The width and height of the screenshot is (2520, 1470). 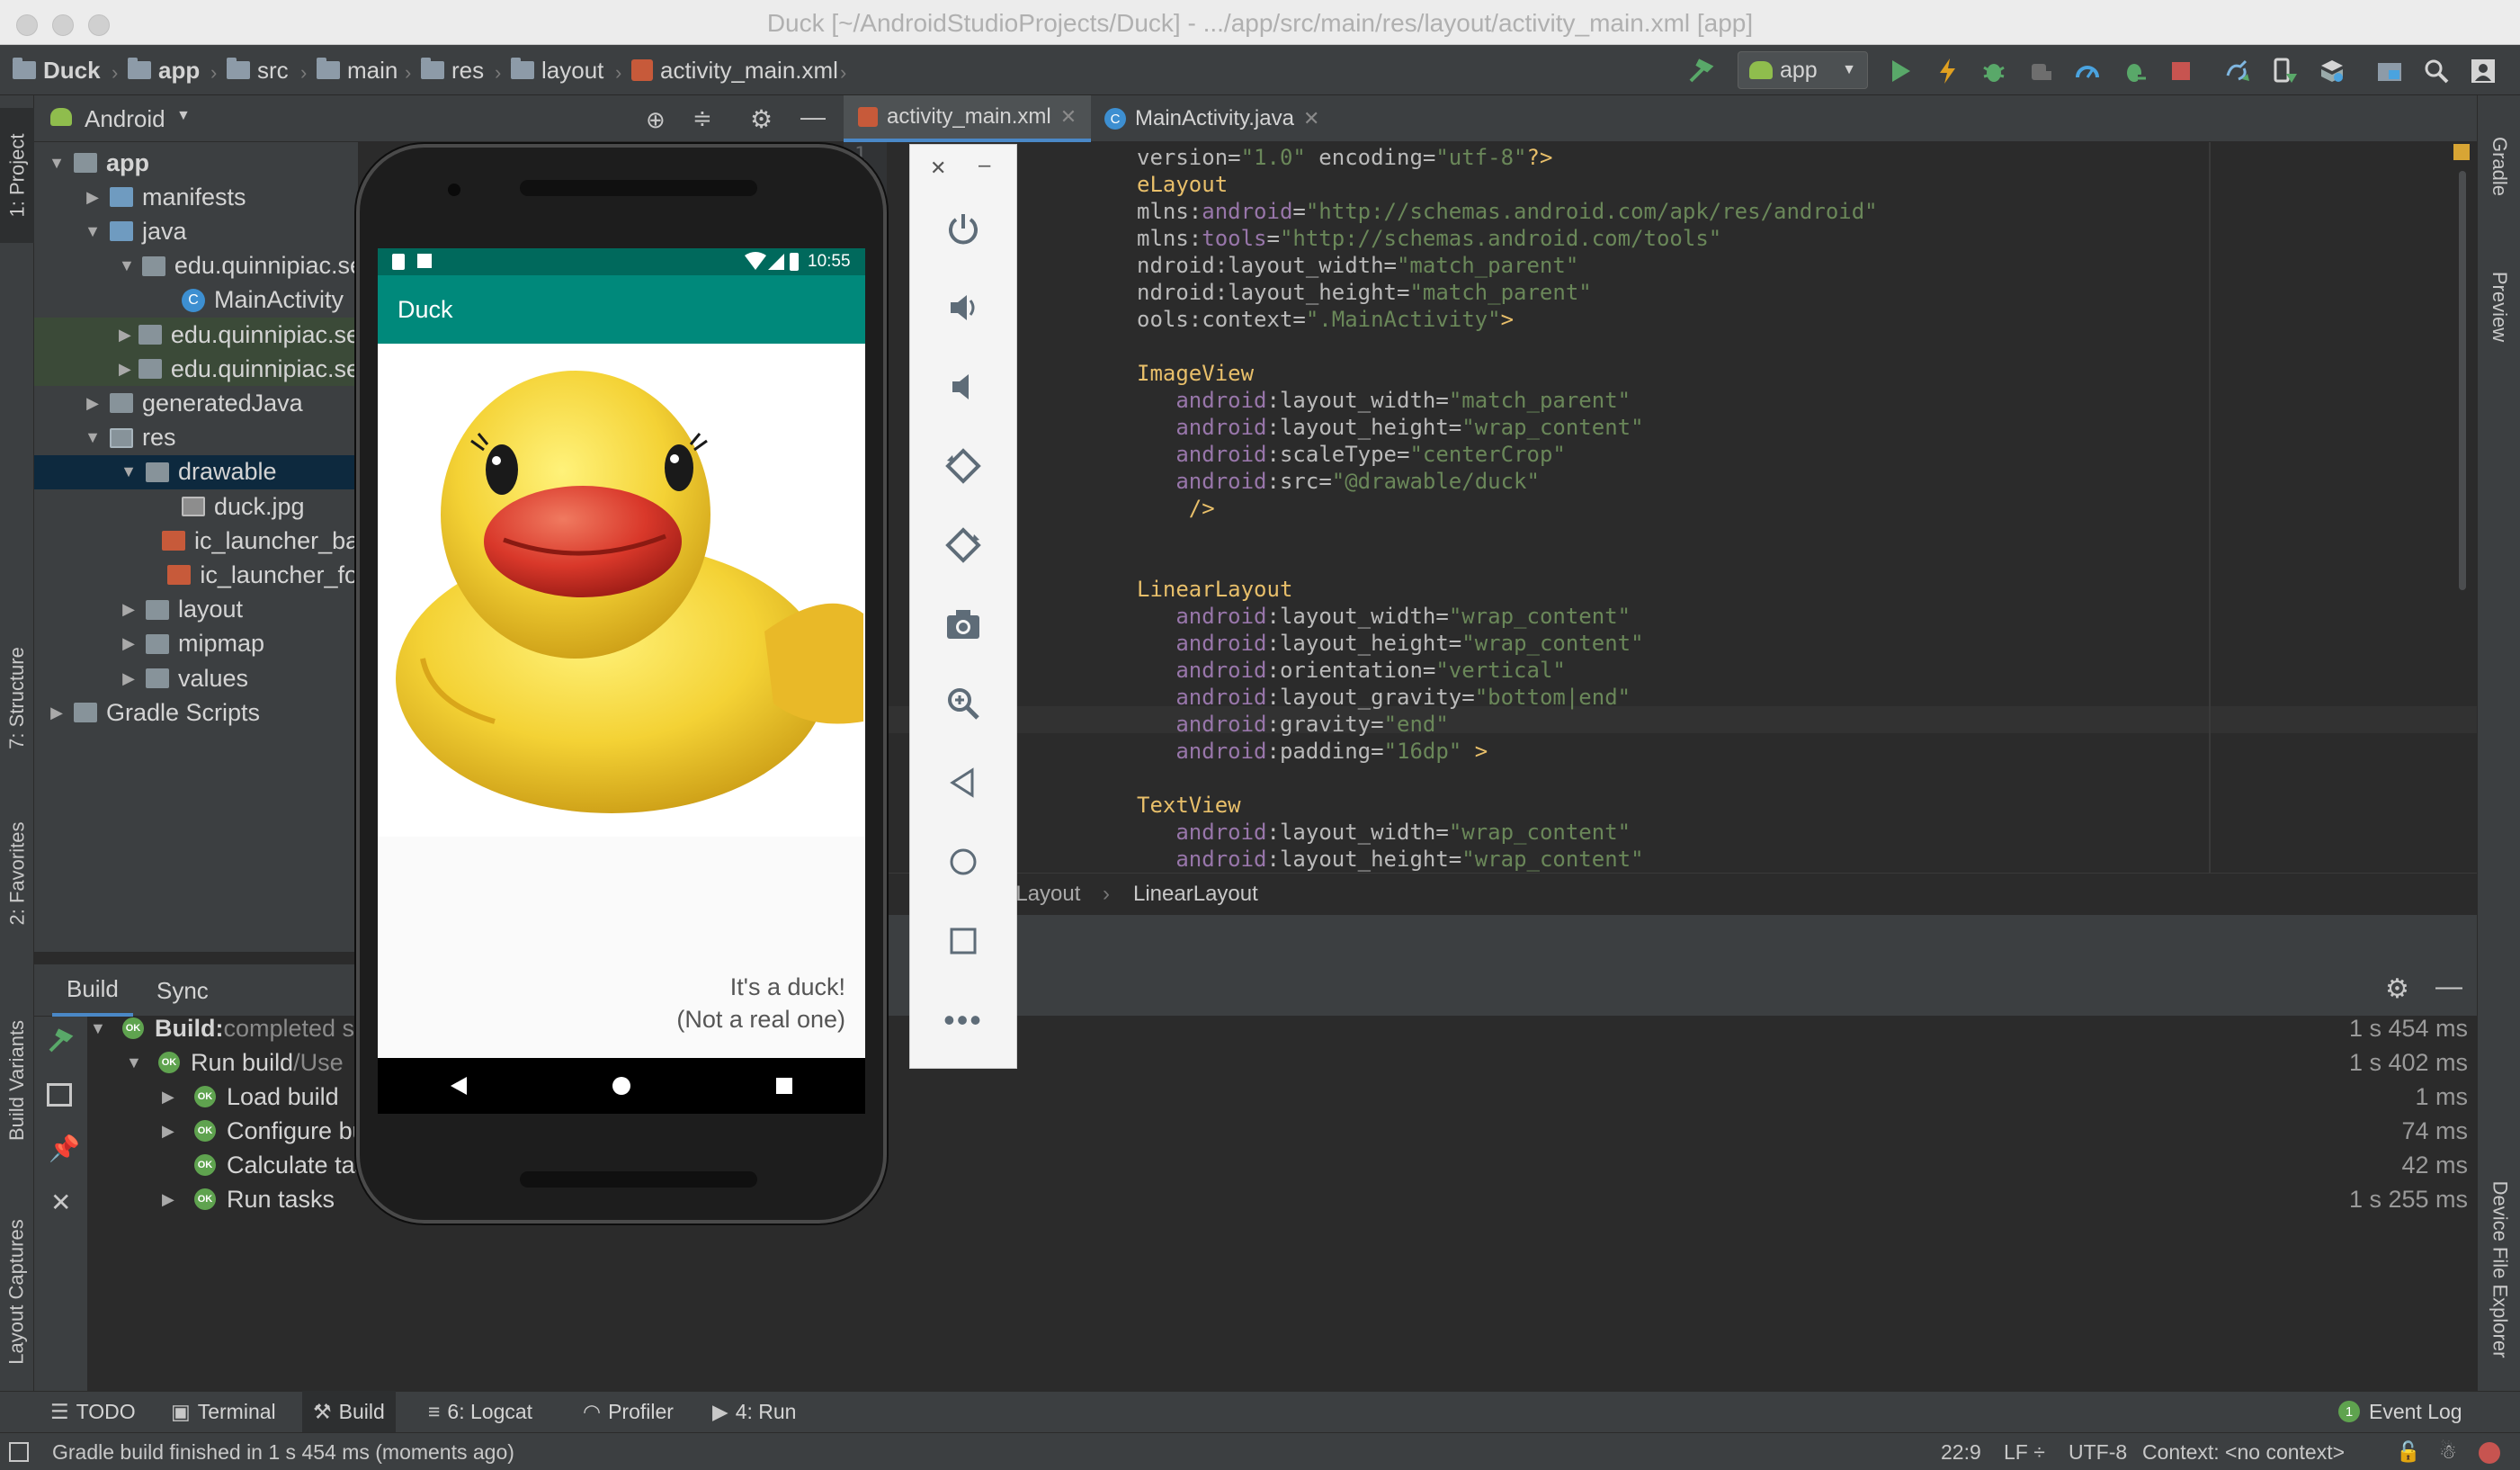 What do you see at coordinates (196, 163) in the screenshot?
I see `tree-item: ▼ app` at bounding box center [196, 163].